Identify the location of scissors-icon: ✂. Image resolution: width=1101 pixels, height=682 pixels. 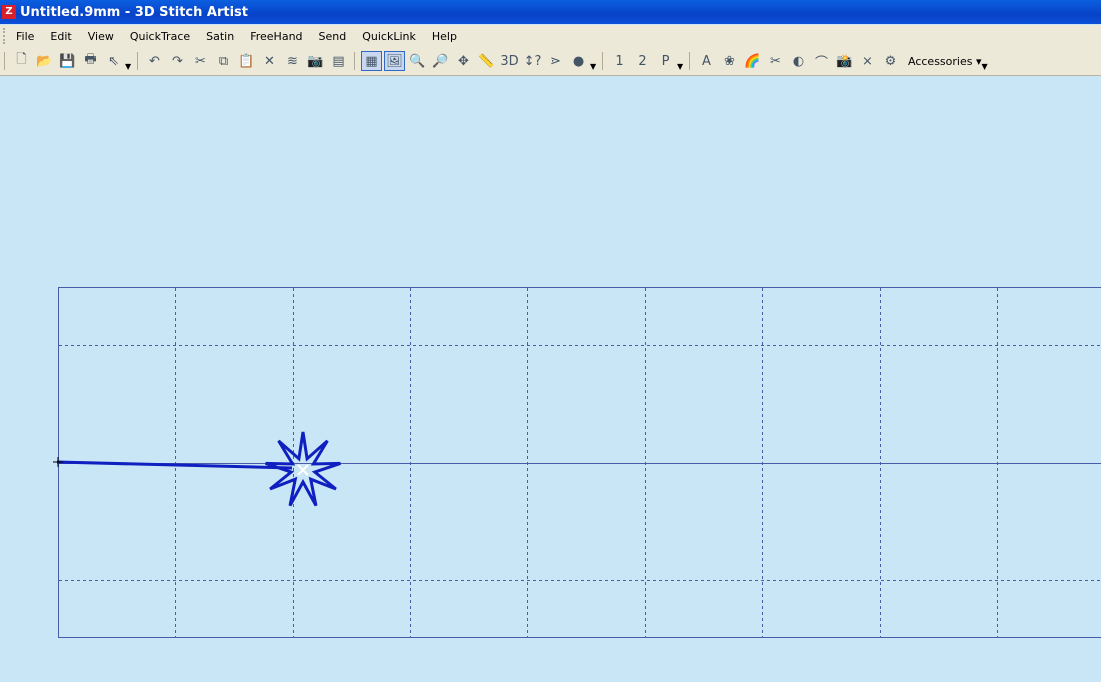
(775, 61).